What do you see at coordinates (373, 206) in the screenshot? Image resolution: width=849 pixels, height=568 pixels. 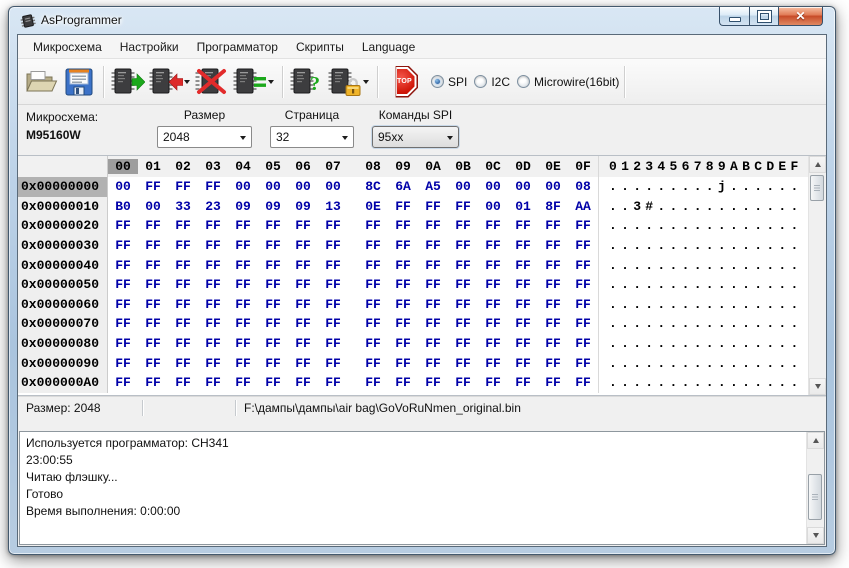 I see `hex-byte: 0E` at bounding box center [373, 206].